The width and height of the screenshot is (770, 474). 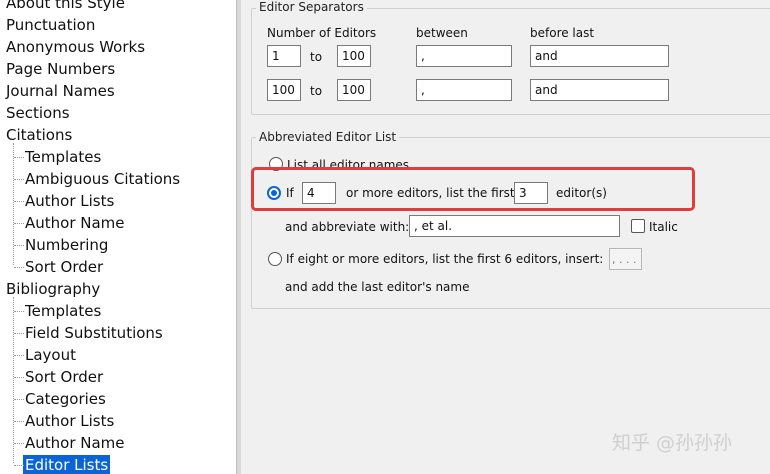 What do you see at coordinates (53, 289) in the screenshot?
I see `tree-section-item: Bibliography` at bounding box center [53, 289].